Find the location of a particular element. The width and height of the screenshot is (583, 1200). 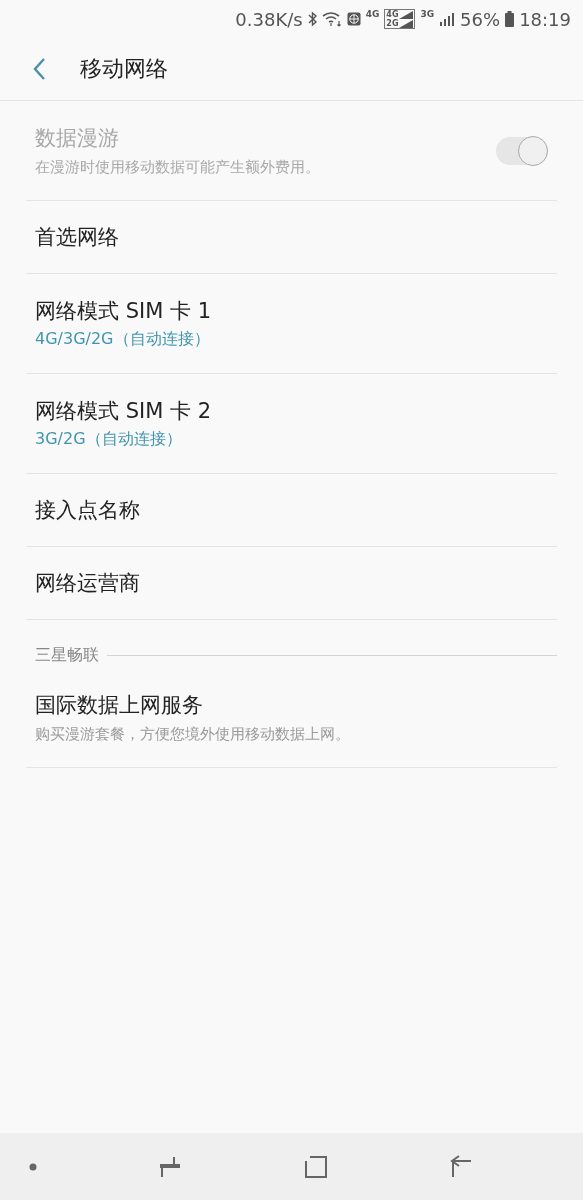

battery-icon is located at coordinates (510, 19).